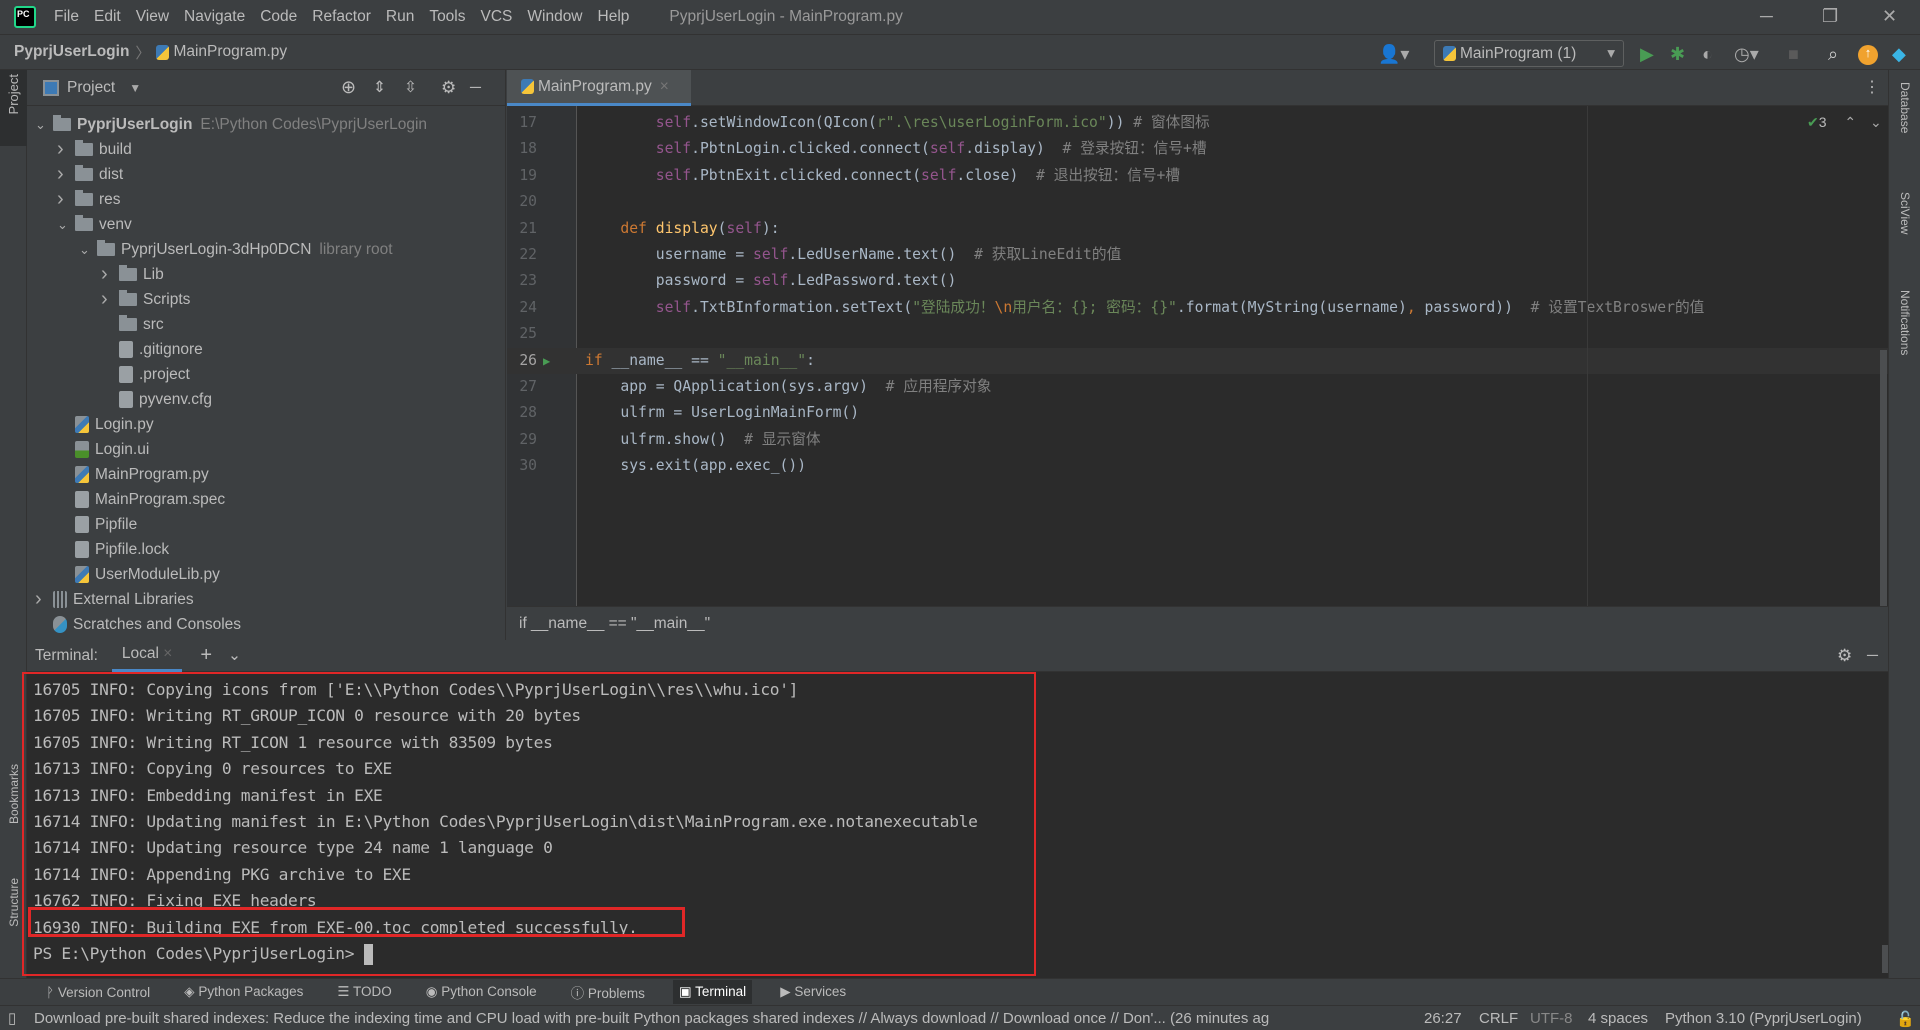 Image resolution: width=1920 pixels, height=1030 pixels. What do you see at coordinates (712, 992) in the screenshot?
I see `toolwindow-terminal: ▣ Terminal` at bounding box center [712, 992].